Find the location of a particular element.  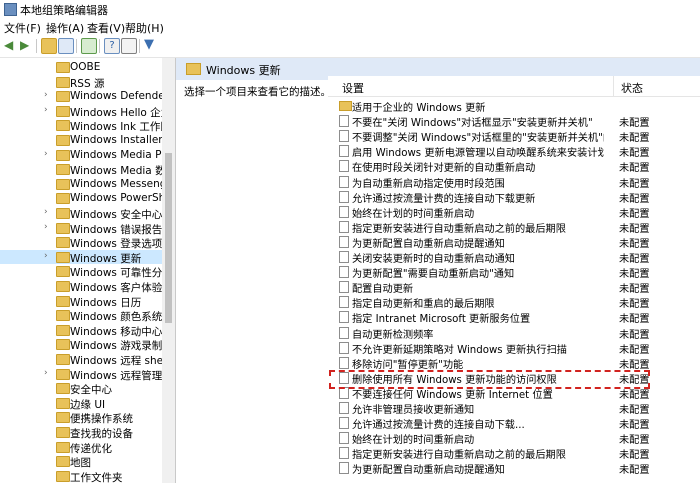

policy-name: 不要在"关闭 Windows"对话框显示"安装更新并关机" is located at coordinates (472, 124).